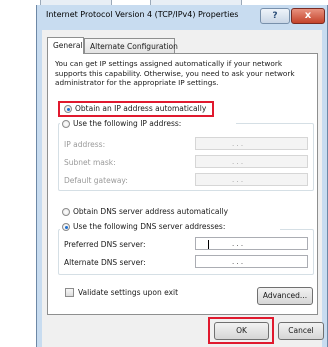 This screenshot has height=347, width=328. I want to click on default-gateway-label: Default gateway:, so click(96, 180).